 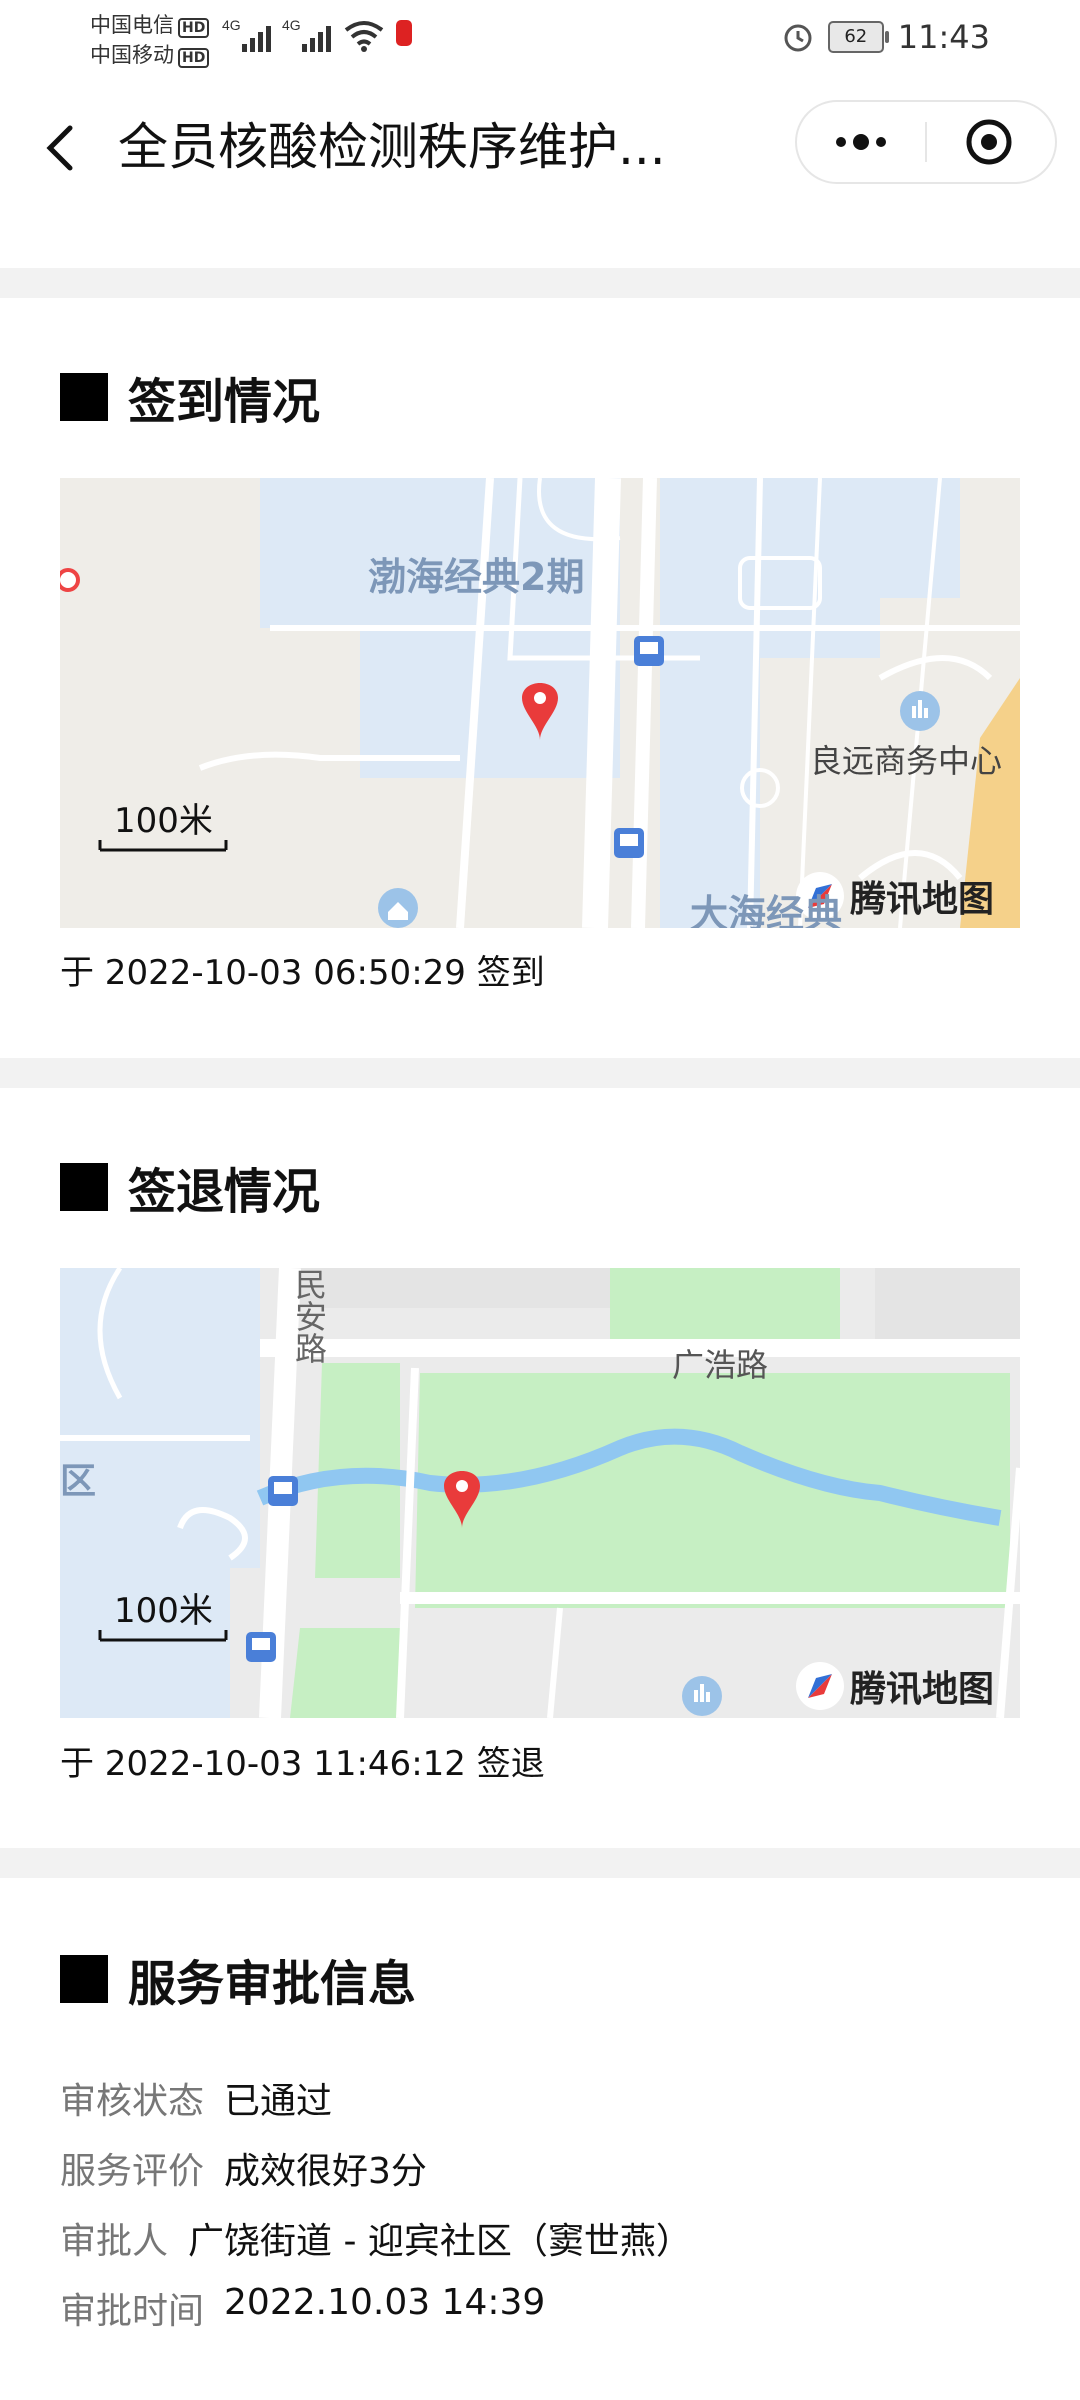 I want to click on info-label: 审批人, so click(x=114, y=2241).